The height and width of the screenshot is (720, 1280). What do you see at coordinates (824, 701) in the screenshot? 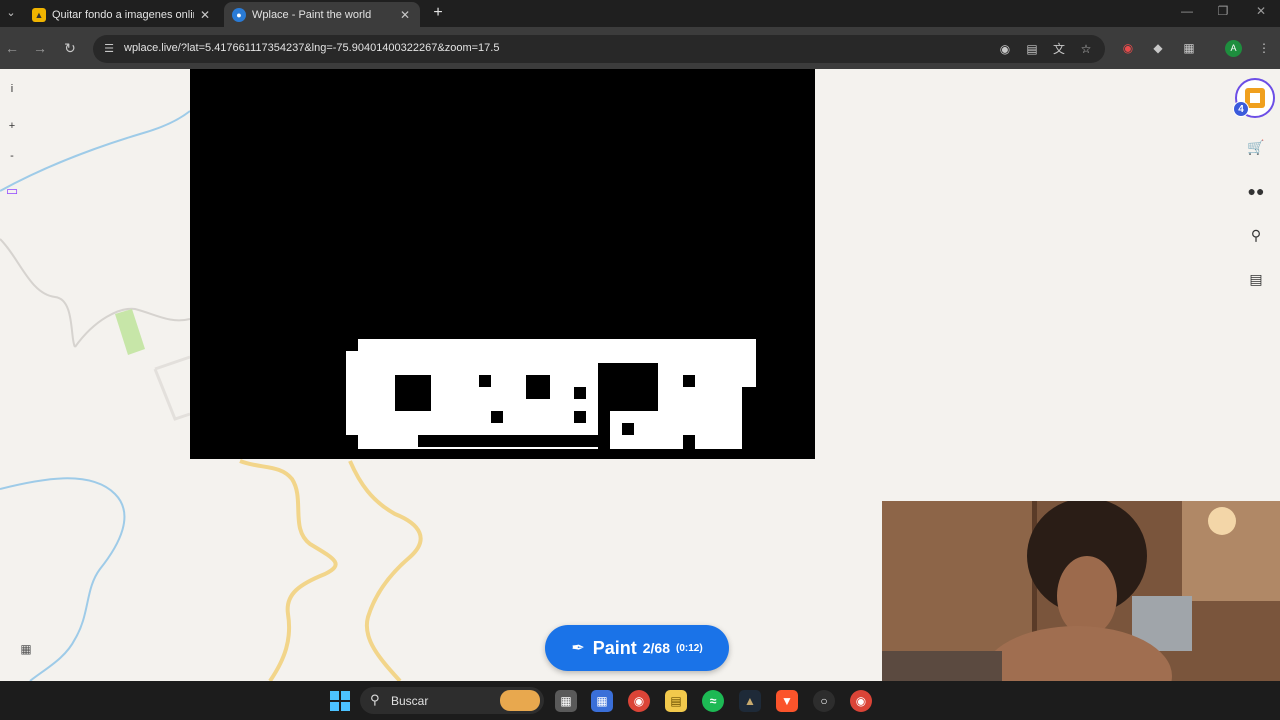
I see `app-circle-icon: ○` at bounding box center [824, 701].